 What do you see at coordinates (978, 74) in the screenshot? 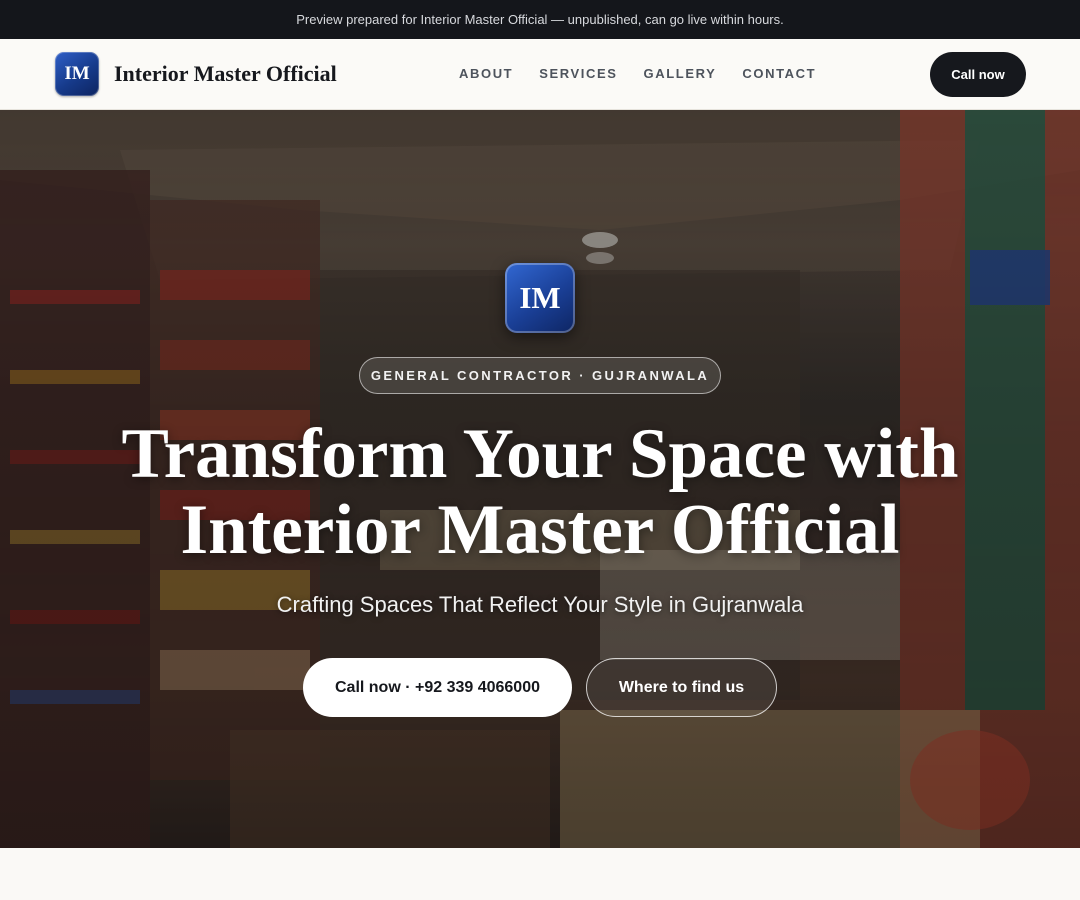
I see `header-call-button: Call now` at bounding box center [978, 74].